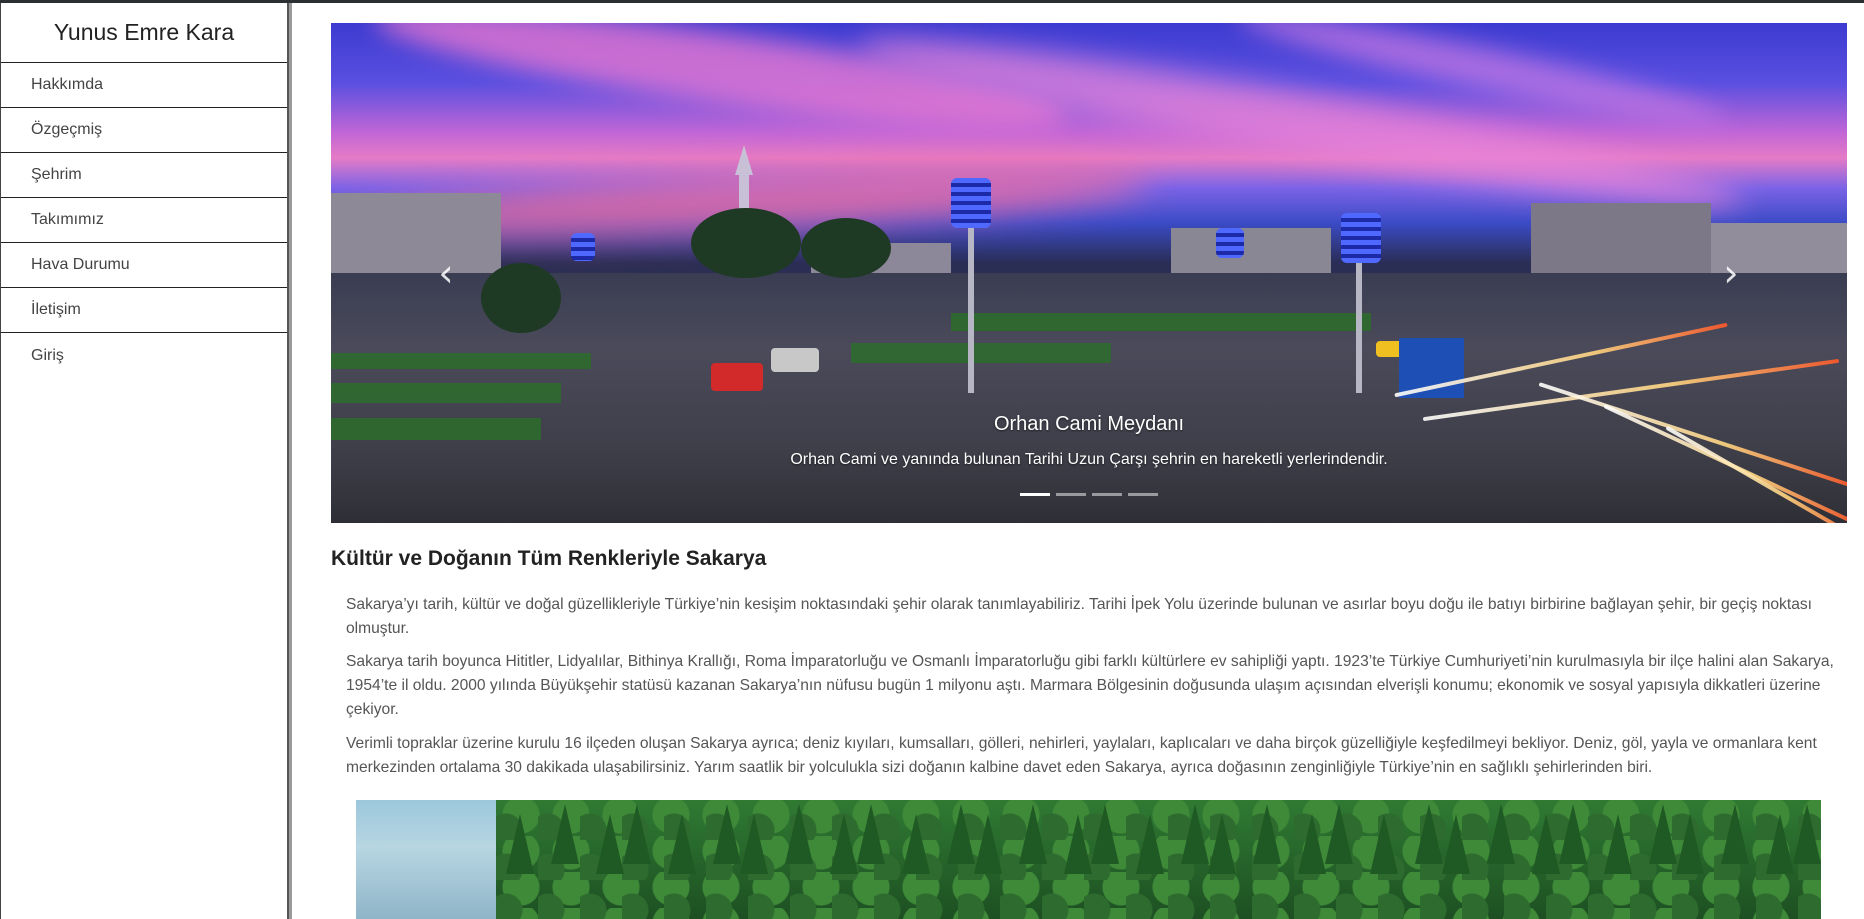  I want to click on sidebar-item-hava-durumu: Hava Durumu, so click(144, 265).